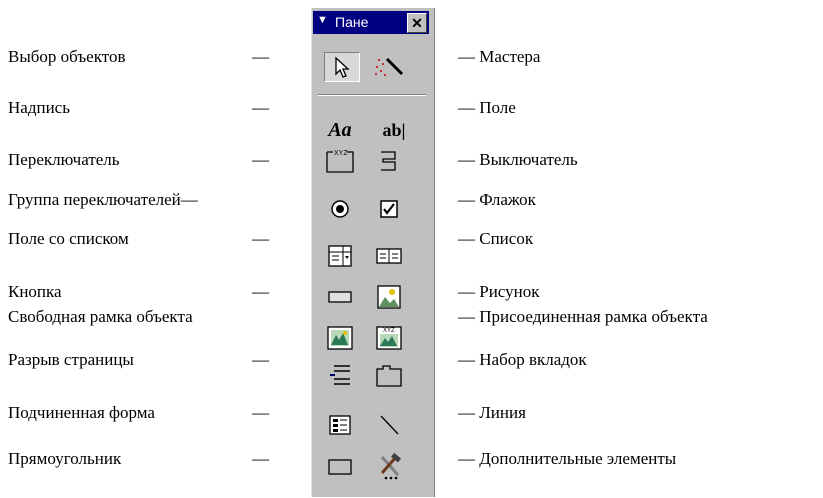  I want to click on xyz-frame-icon: XYZ, so click(340, 161).